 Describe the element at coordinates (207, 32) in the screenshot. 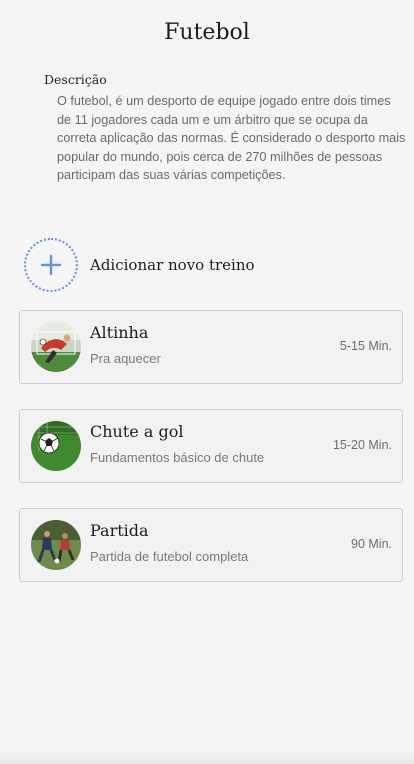

I see `page-title: Futebol` at that location.